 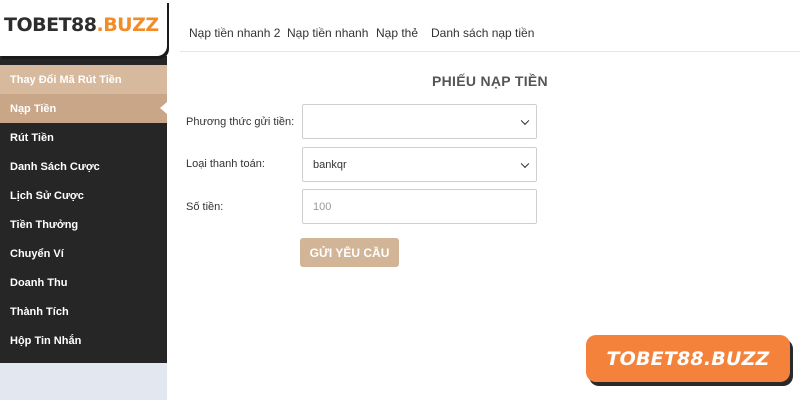 I want to click on amount-label: Số tiền:, so click(x=205, y=207).